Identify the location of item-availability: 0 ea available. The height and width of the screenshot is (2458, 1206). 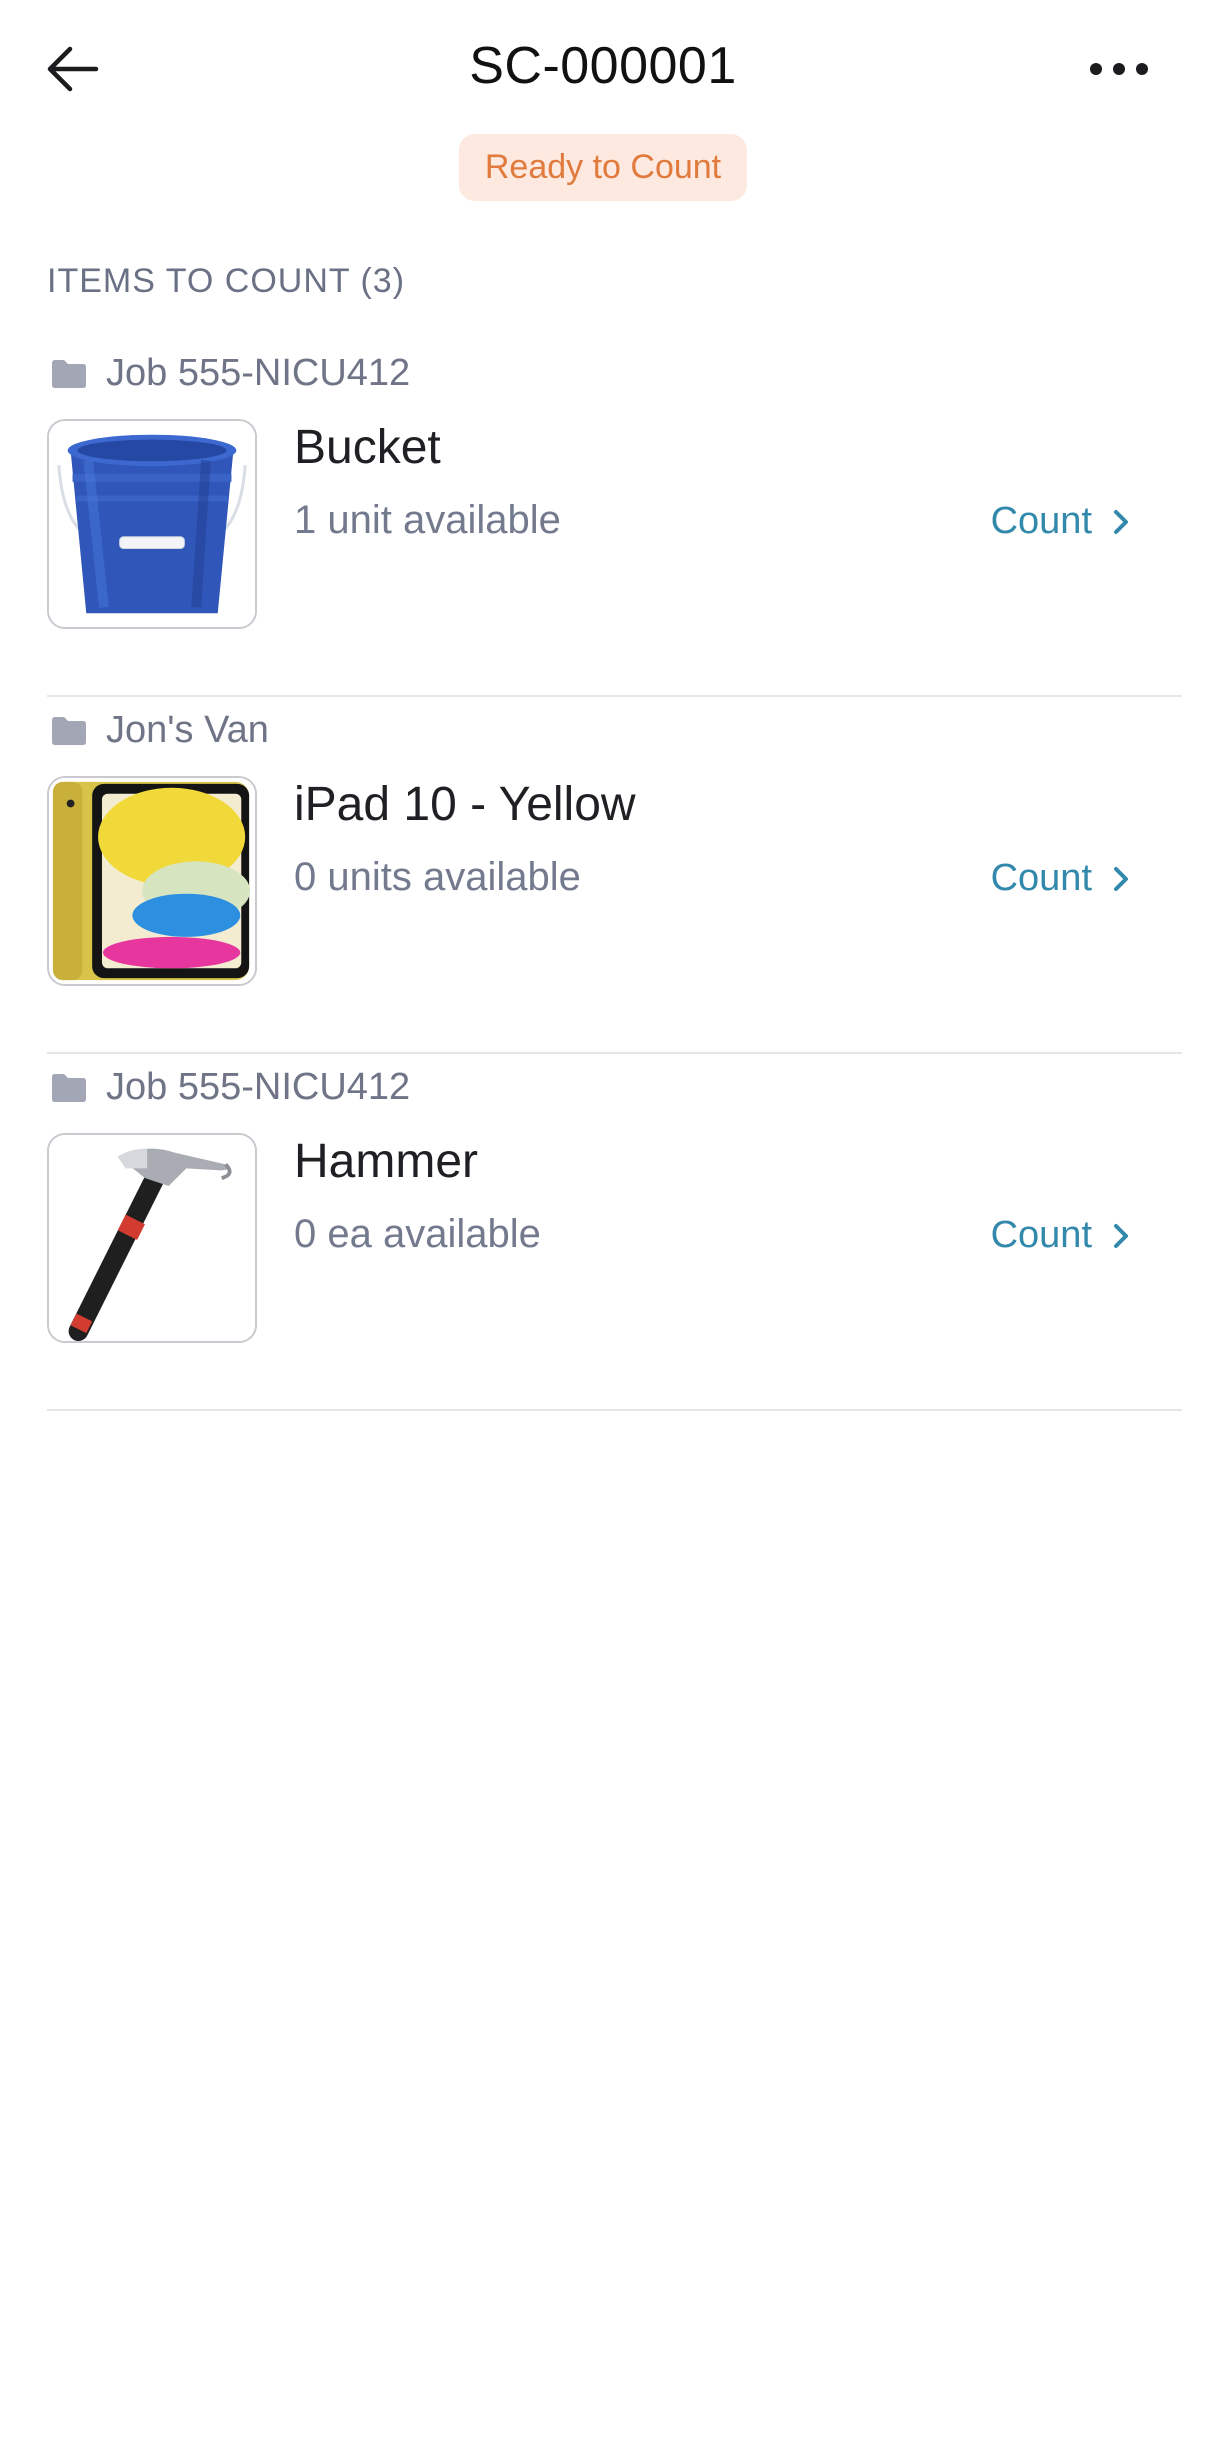
(417, 1234).